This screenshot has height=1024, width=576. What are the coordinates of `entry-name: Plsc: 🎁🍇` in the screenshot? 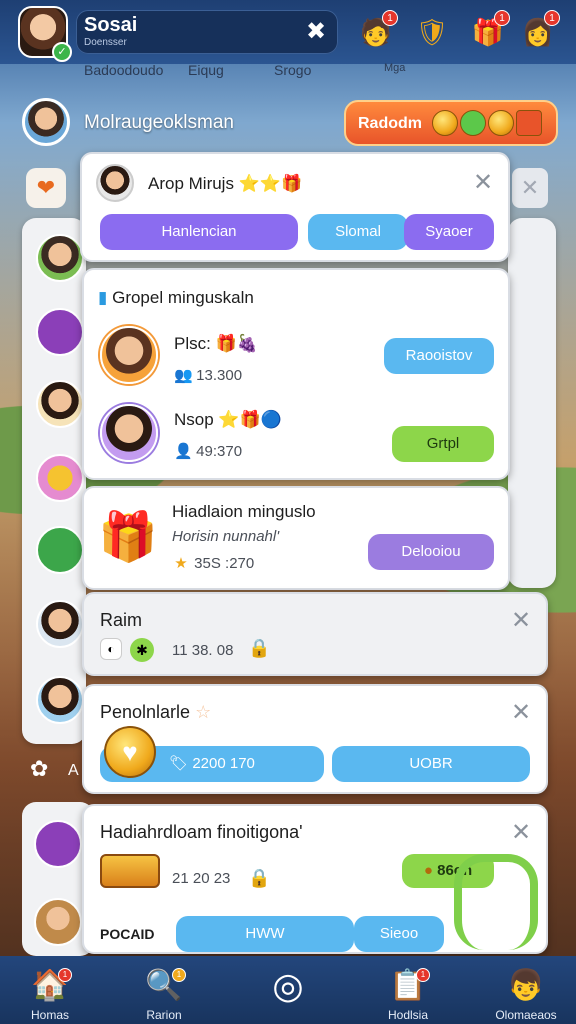 It's located at (216, 344).